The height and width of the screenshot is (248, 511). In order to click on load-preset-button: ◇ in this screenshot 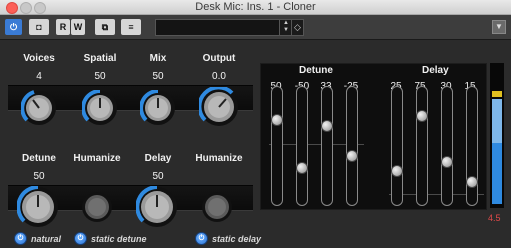, I will do `click(297, 27)`.